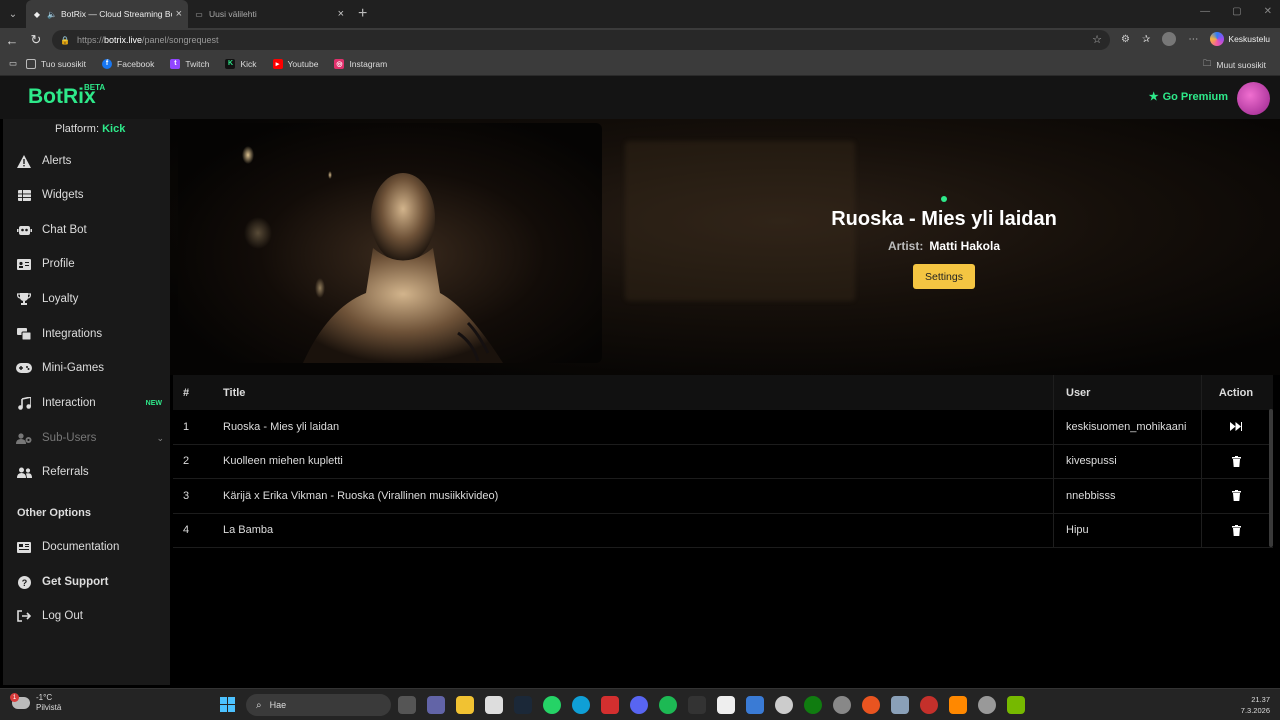 This screenshot has height=720, width=1280. What do you see at coordinates (813, 705) in the screenshot?
I see `xbox-icon` at bounding box center [813, 705].